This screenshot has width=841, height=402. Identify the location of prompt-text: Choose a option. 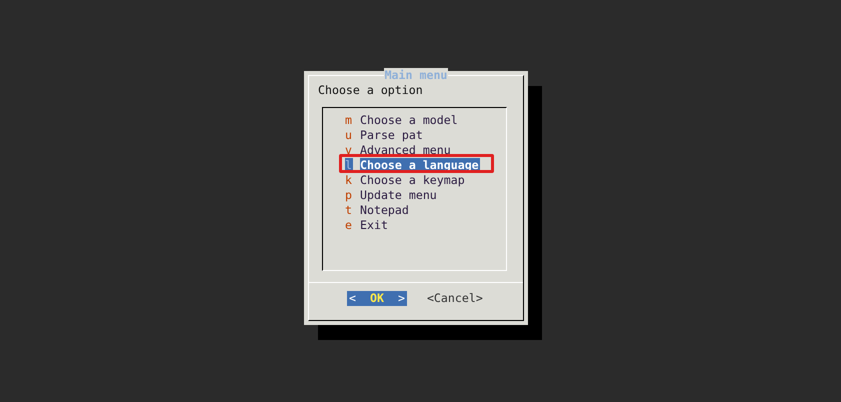
(370, 90).